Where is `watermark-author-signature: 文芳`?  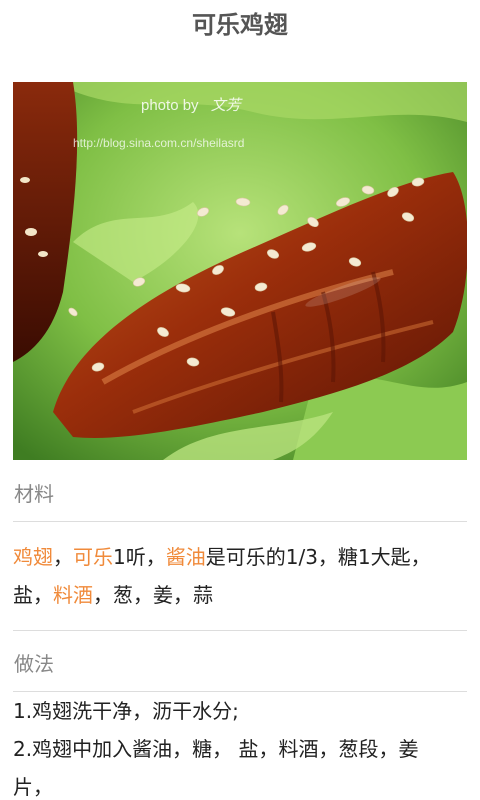 watermark-author-signature: 文芳 is located at coordinates (225, 105).